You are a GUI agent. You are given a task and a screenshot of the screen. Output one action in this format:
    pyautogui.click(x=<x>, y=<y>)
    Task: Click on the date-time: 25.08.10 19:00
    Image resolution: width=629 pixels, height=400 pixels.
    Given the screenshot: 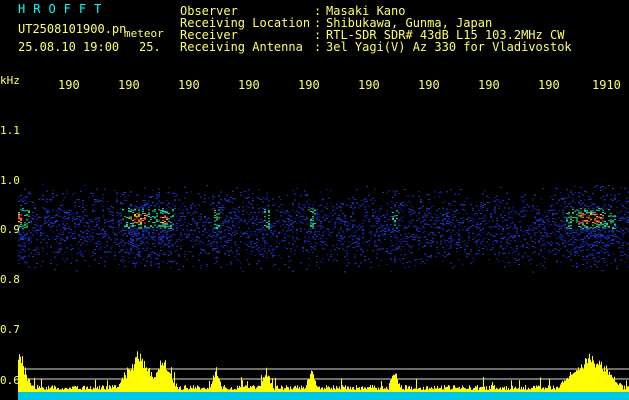 What is the action you would take?
    pyautogui.click(x=69, y=47)
    